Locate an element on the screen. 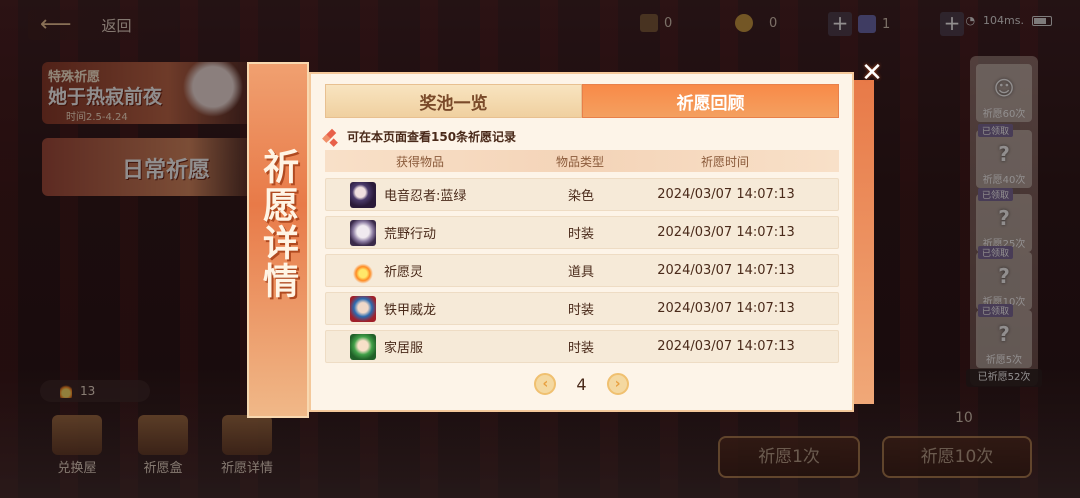 This screenshot has width=1080, height=498. item-name: 铁甲威龙 is located at coordinates (410, 310).